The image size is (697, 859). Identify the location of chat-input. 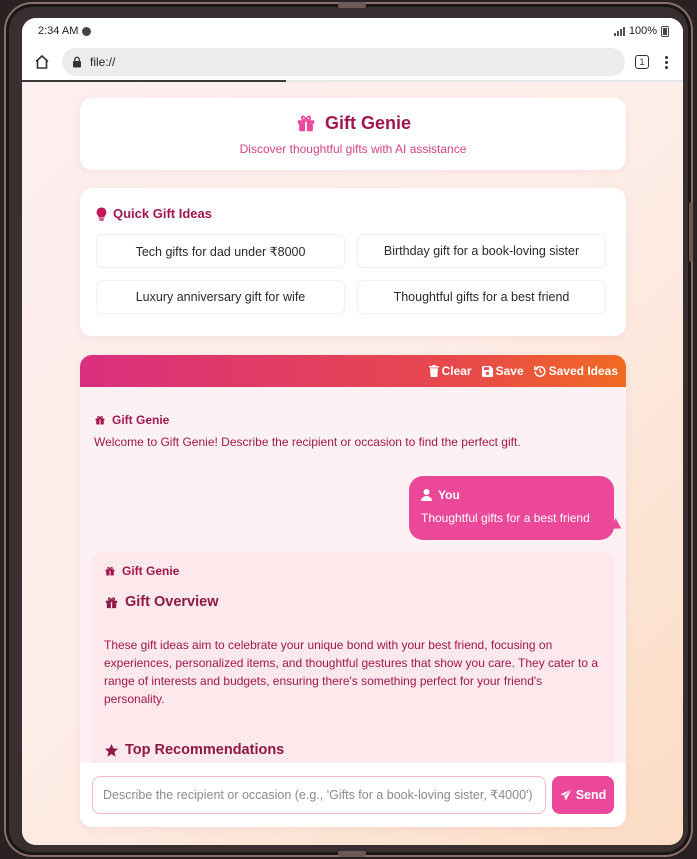
(319, 795).